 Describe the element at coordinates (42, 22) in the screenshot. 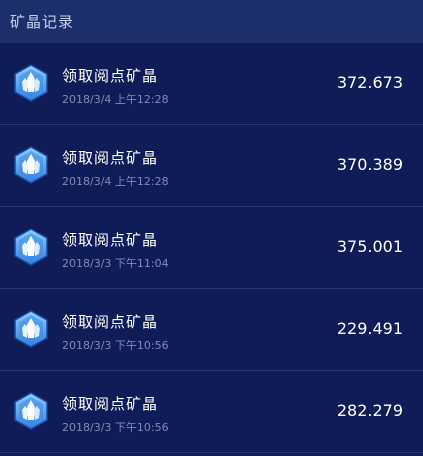

I see `page-title: 矿晶记录` at that location.